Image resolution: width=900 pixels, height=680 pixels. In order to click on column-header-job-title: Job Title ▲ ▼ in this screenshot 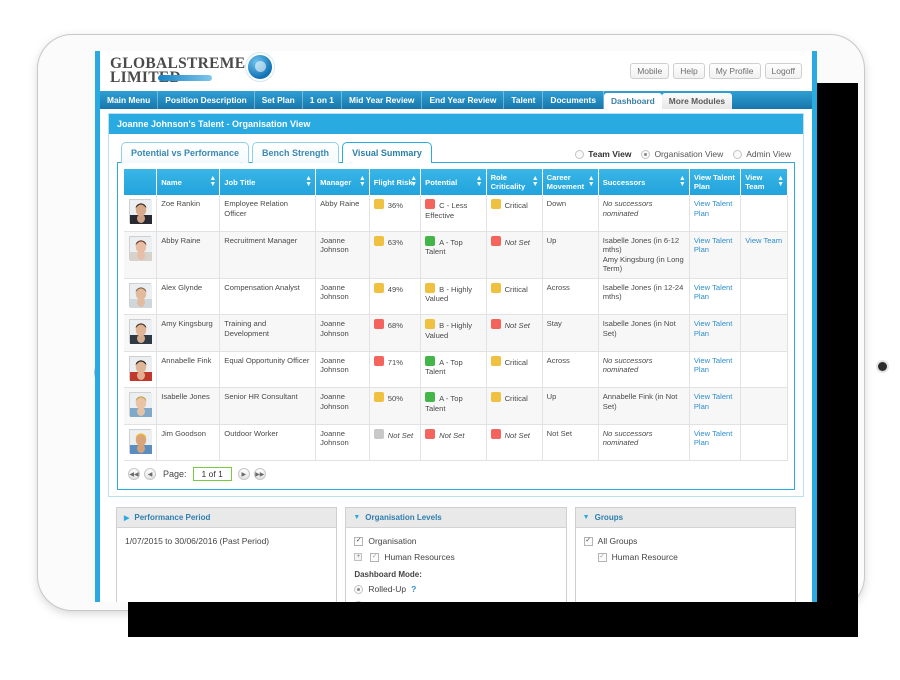, I will do `click(268, 182)`.